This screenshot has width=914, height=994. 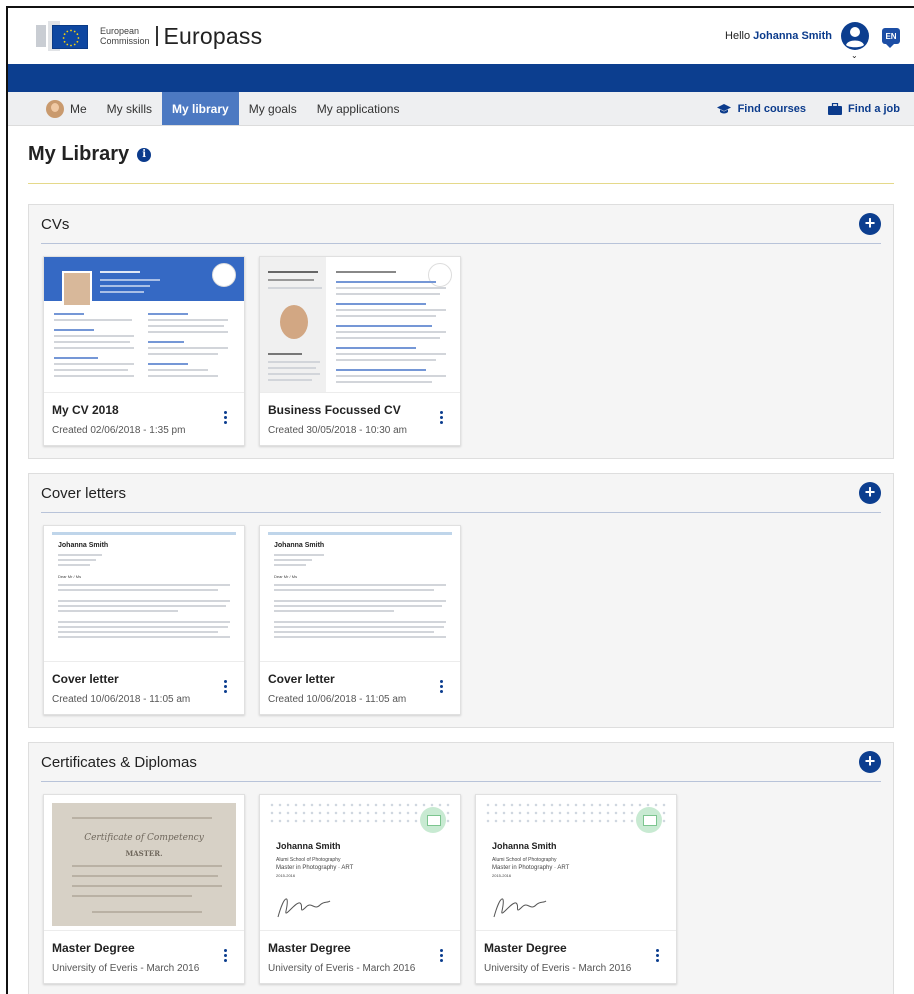 What do you see at coordinates (144, 154) in the screenshot?
I see `info-icon: i` at bounding box center [144, 154].